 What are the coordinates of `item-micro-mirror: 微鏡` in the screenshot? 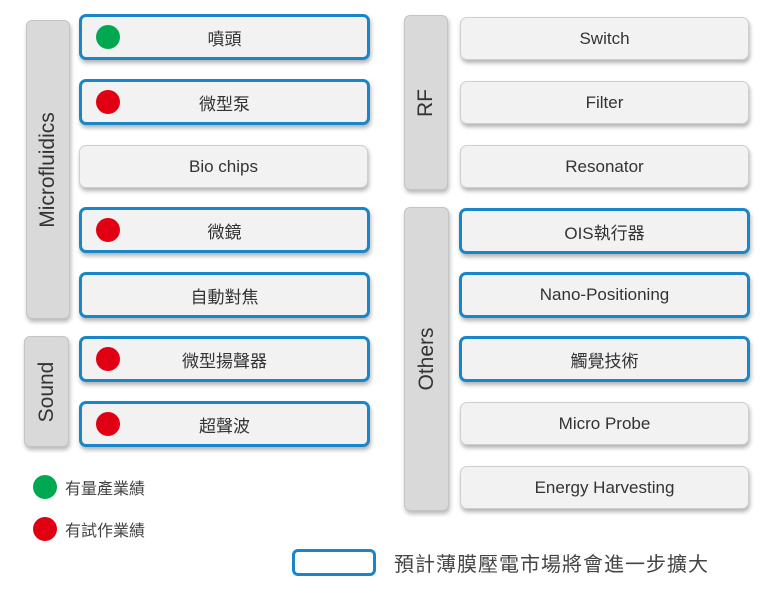 It's located at (224, 230).